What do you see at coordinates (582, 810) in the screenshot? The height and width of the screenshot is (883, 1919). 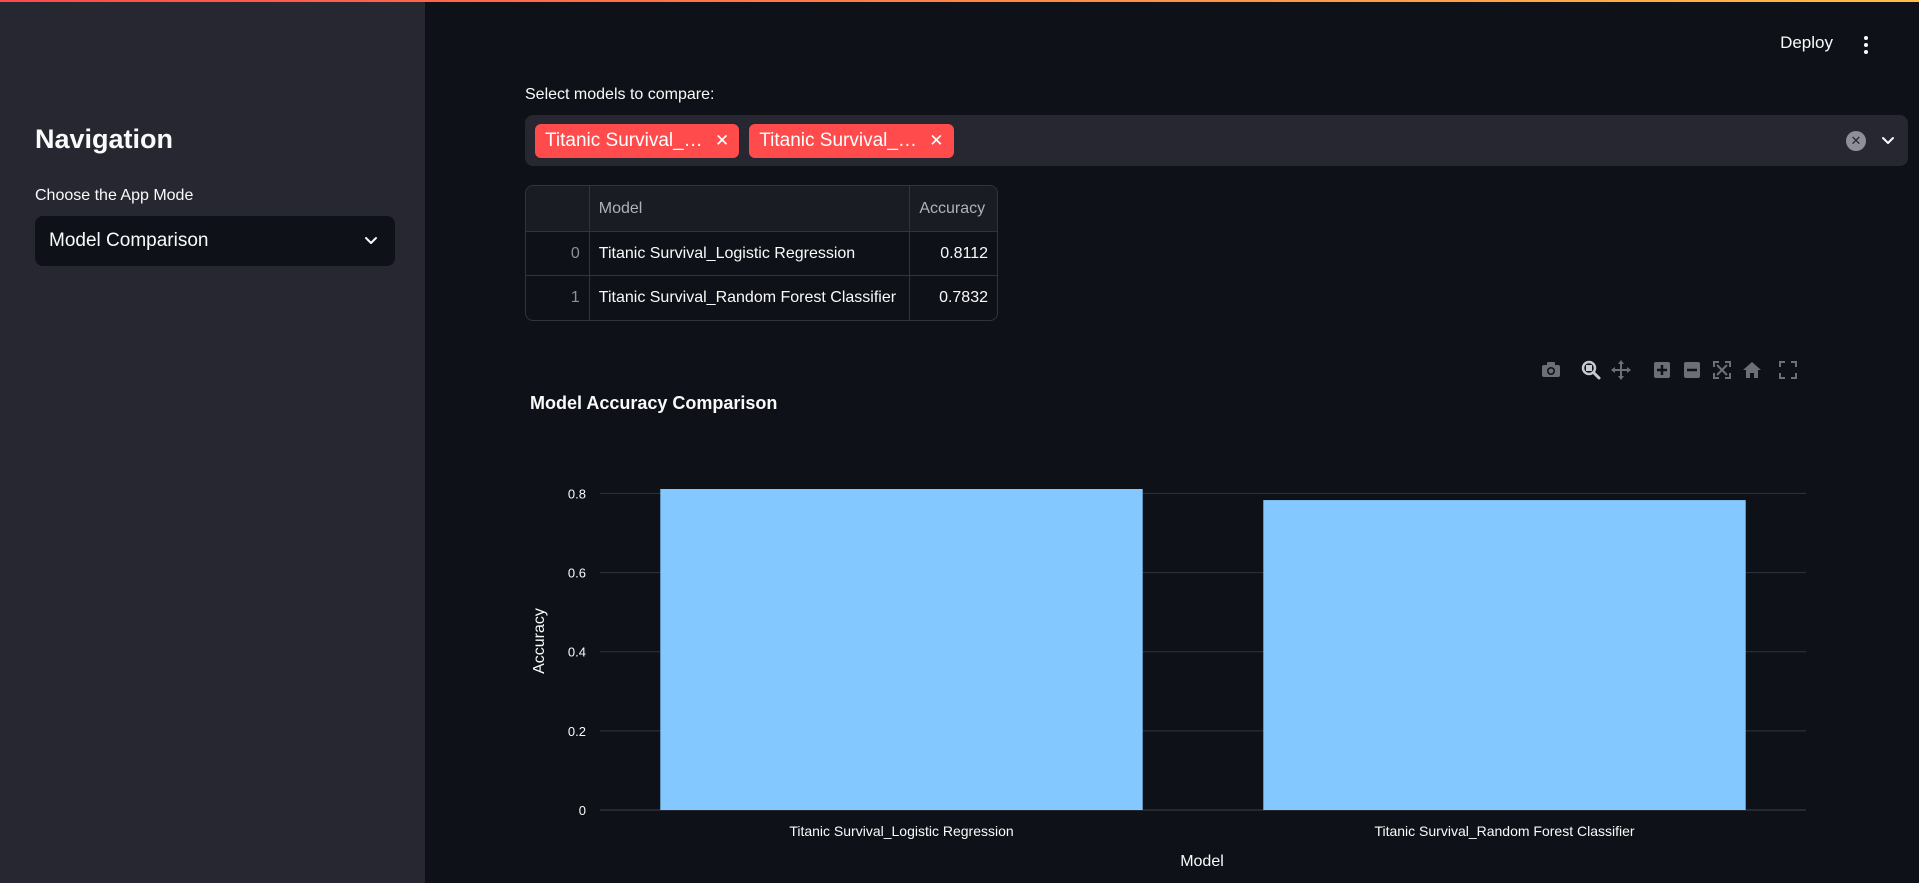 I see `y-tick-label: 0` at bounding box center [582, 810].